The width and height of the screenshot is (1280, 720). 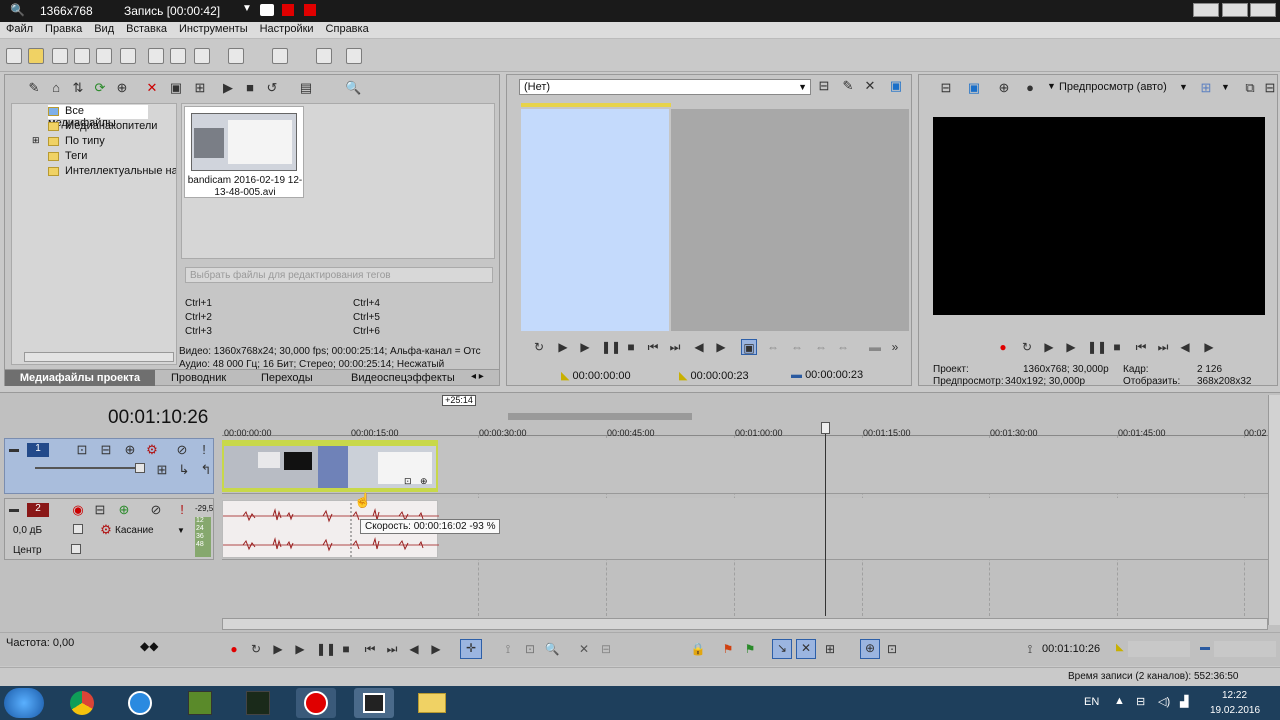 I want to click on preview-video, so click(x=1099, y=216).